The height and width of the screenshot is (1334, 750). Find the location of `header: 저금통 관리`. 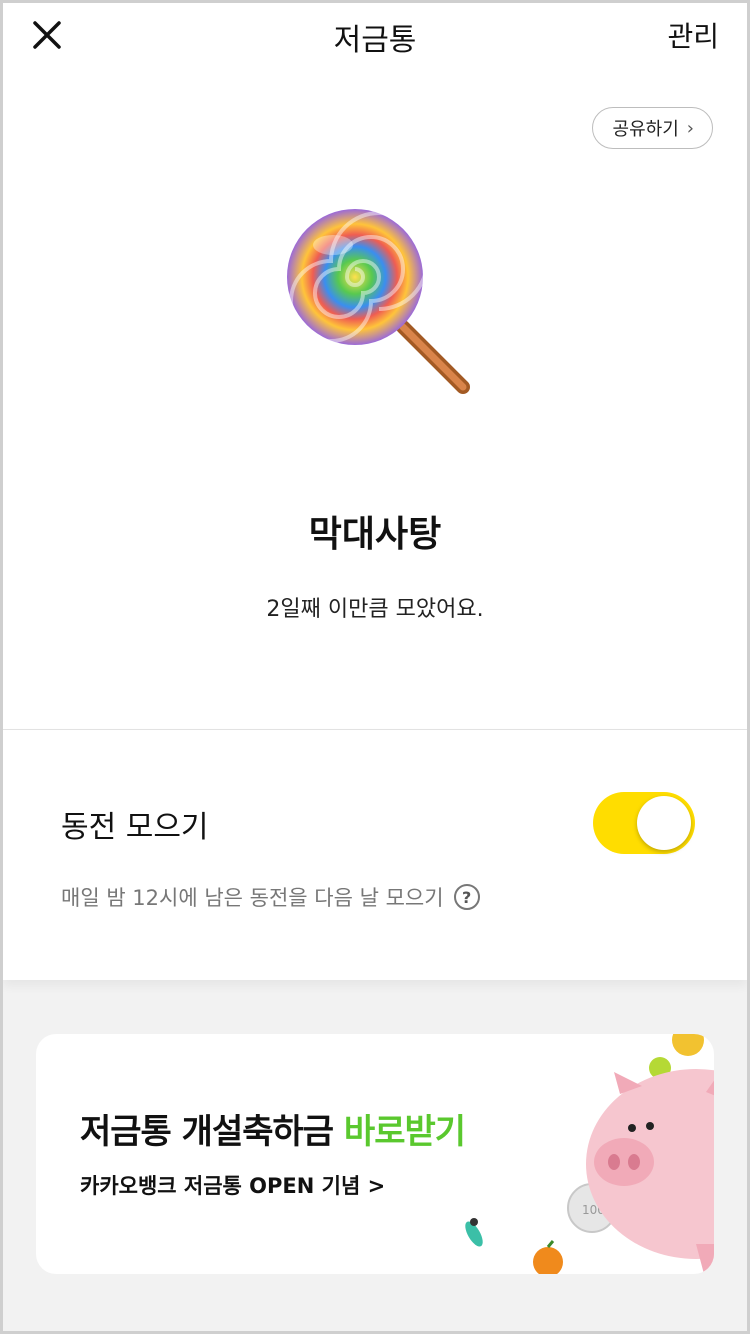

header: 저금통 관리 is located at coordinates (375, 36).